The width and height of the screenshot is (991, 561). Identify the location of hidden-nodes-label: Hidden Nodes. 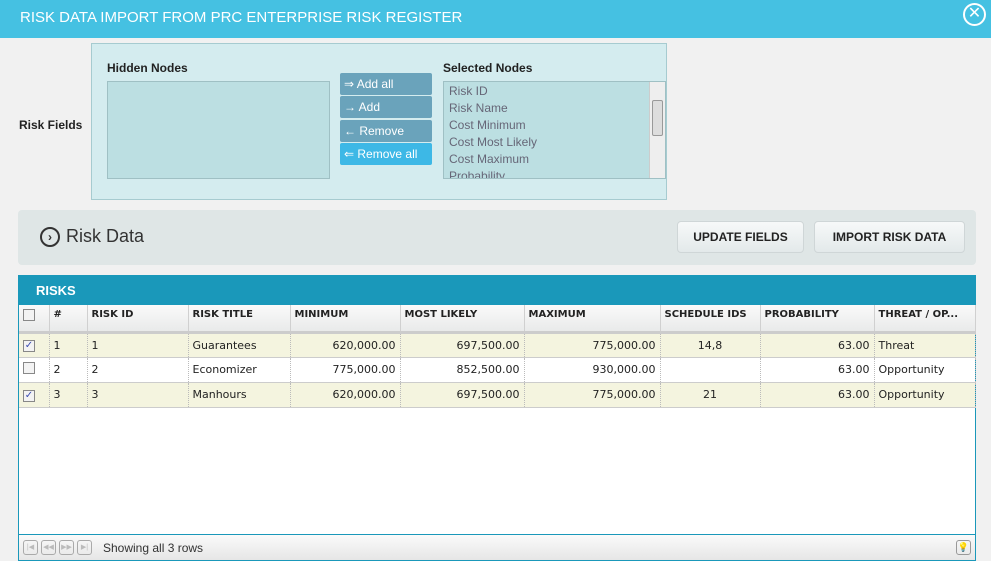
(147, 68).